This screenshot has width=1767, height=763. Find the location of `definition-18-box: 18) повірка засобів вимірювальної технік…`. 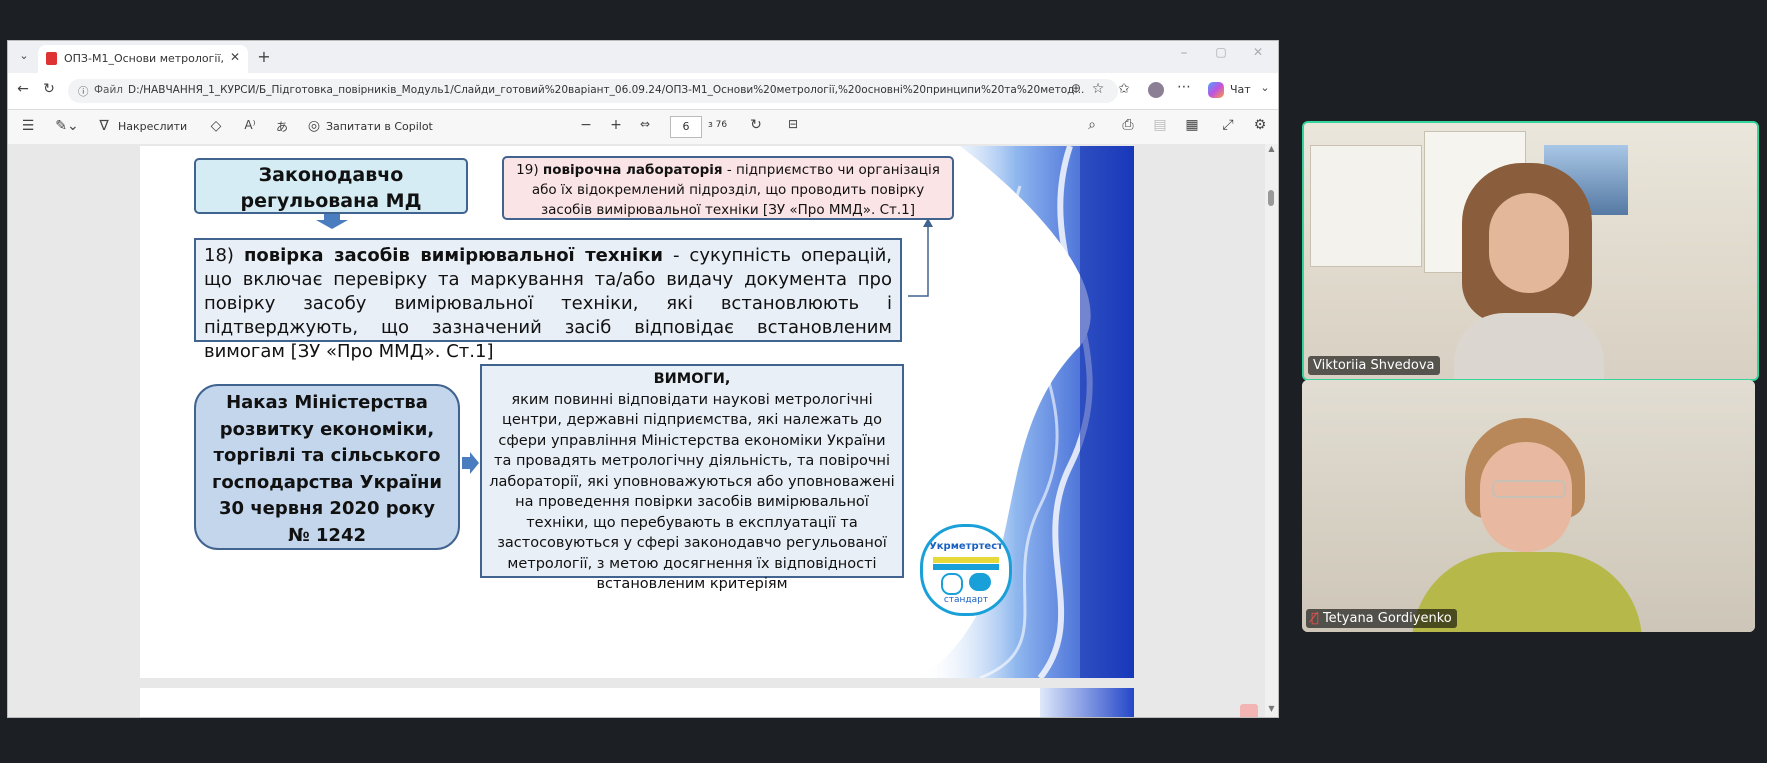

definition-18-box: 18) повірка засобів вимірювальної технік… is located at coordinates (548, 300).